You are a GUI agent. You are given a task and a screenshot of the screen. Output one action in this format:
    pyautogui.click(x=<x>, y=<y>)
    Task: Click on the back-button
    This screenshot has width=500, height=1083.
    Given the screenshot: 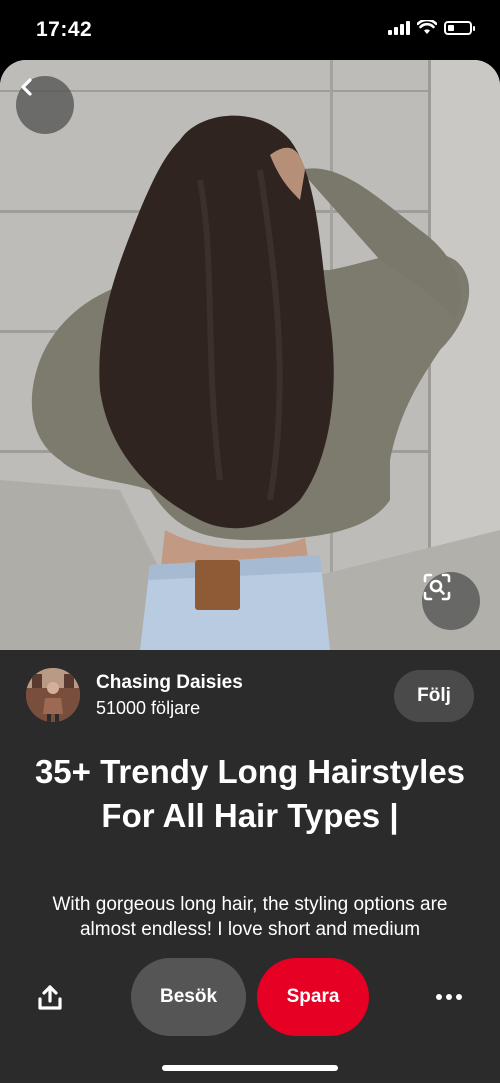 What is the action you would take?
    pyautogui.click(x=45, y=105)
    